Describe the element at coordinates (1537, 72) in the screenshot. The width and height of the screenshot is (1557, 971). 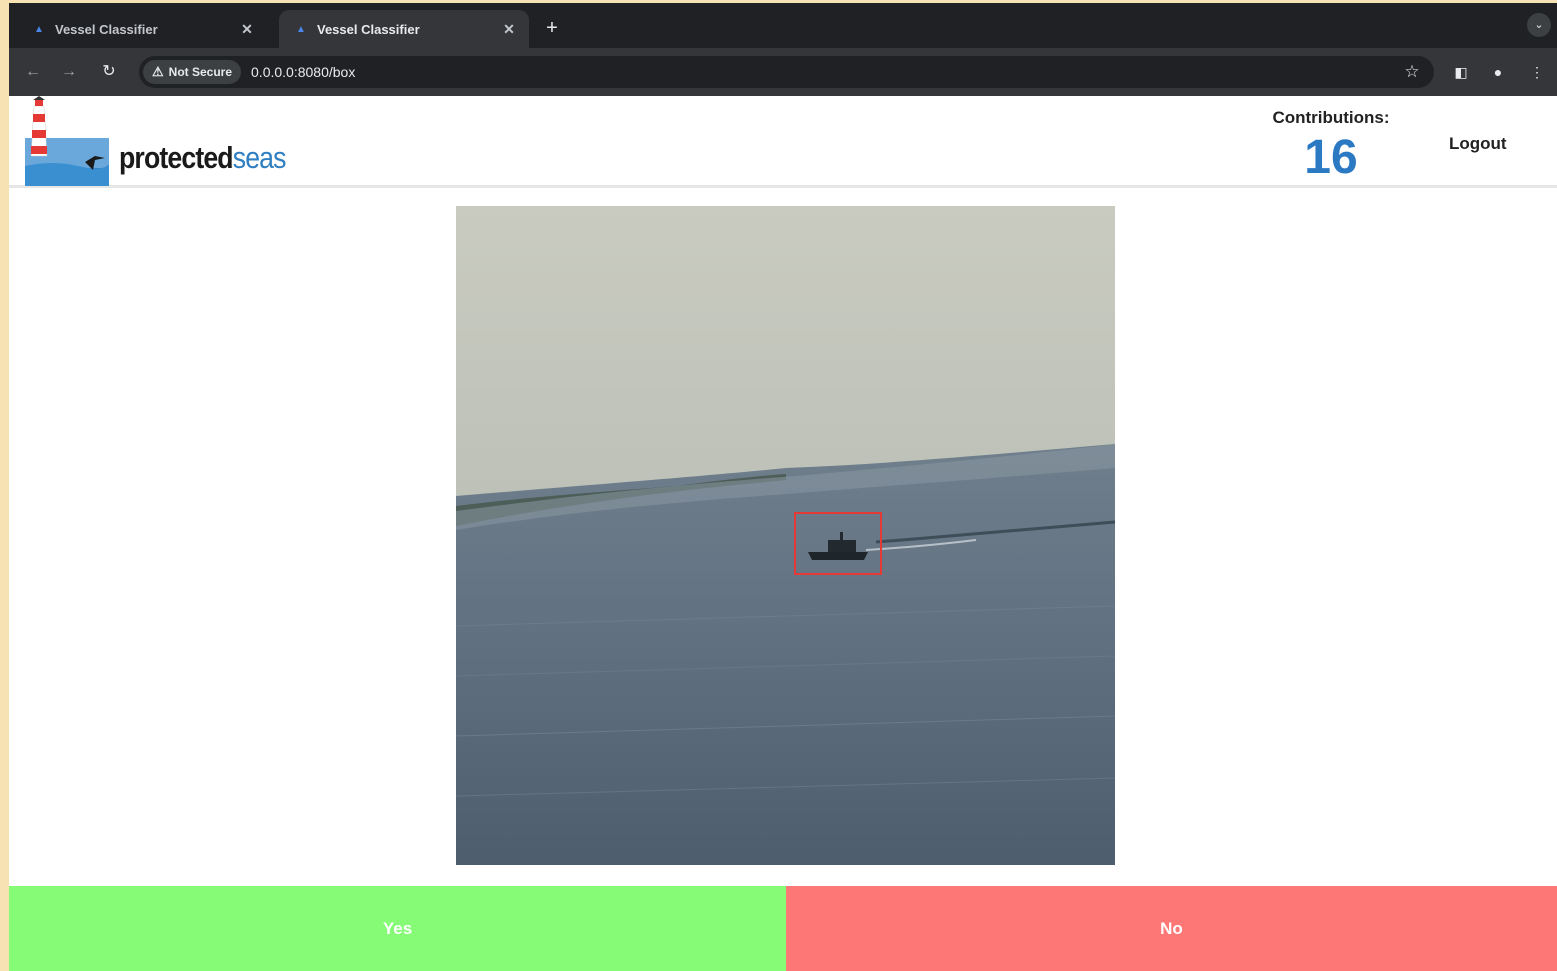
I see `kebab-menu-icon: ⋮` at that location.